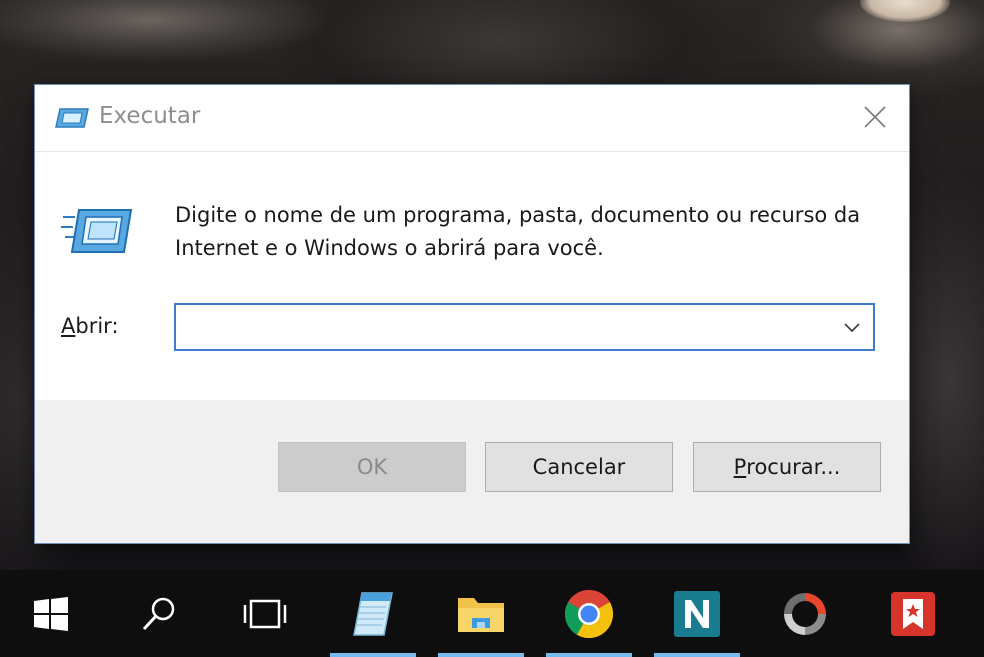  I want to click on bookmark-app-icon, so click(913, 613).